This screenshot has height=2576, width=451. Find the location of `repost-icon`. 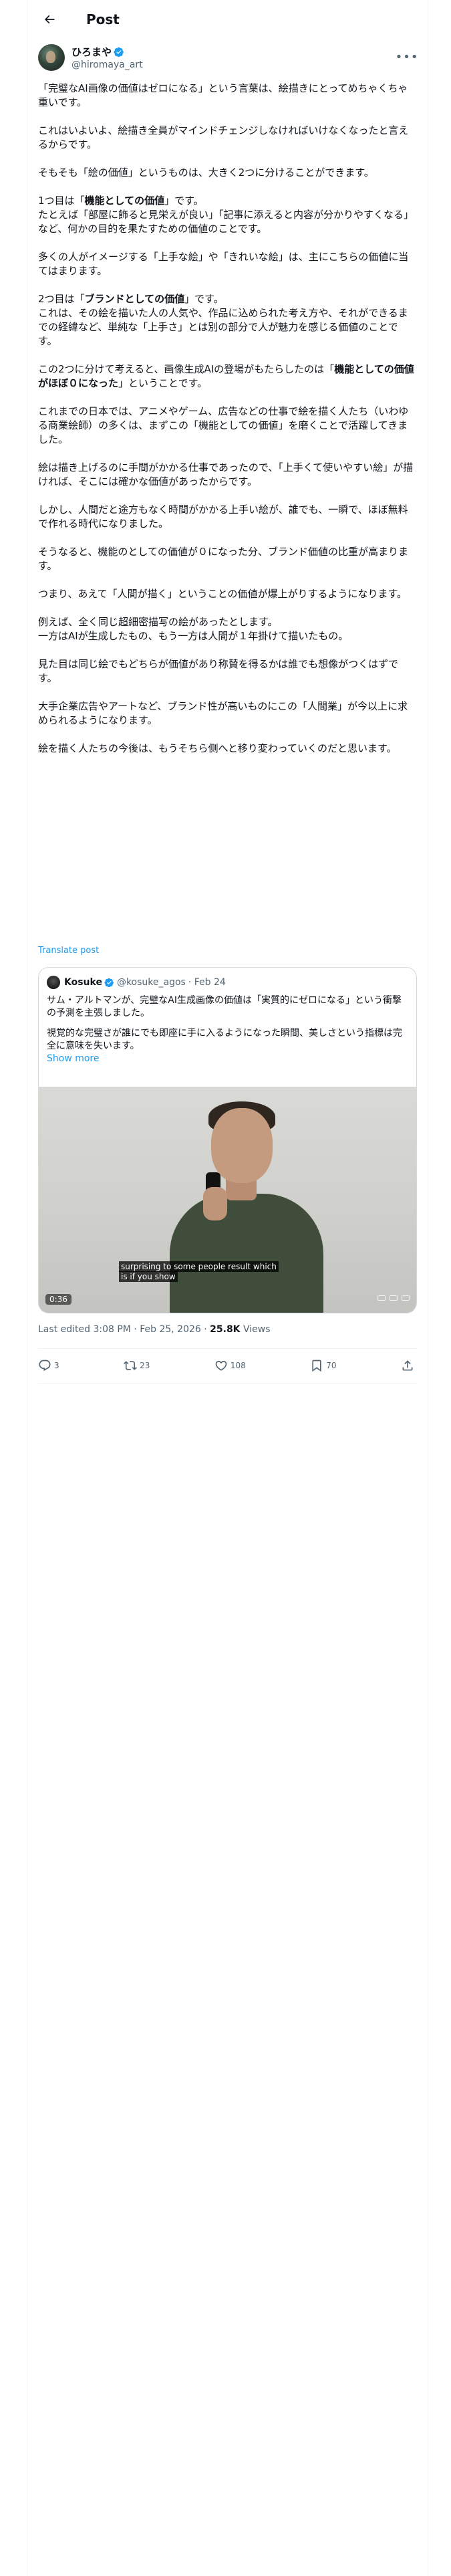

repost-icon is located at coordinates (131, 1366).